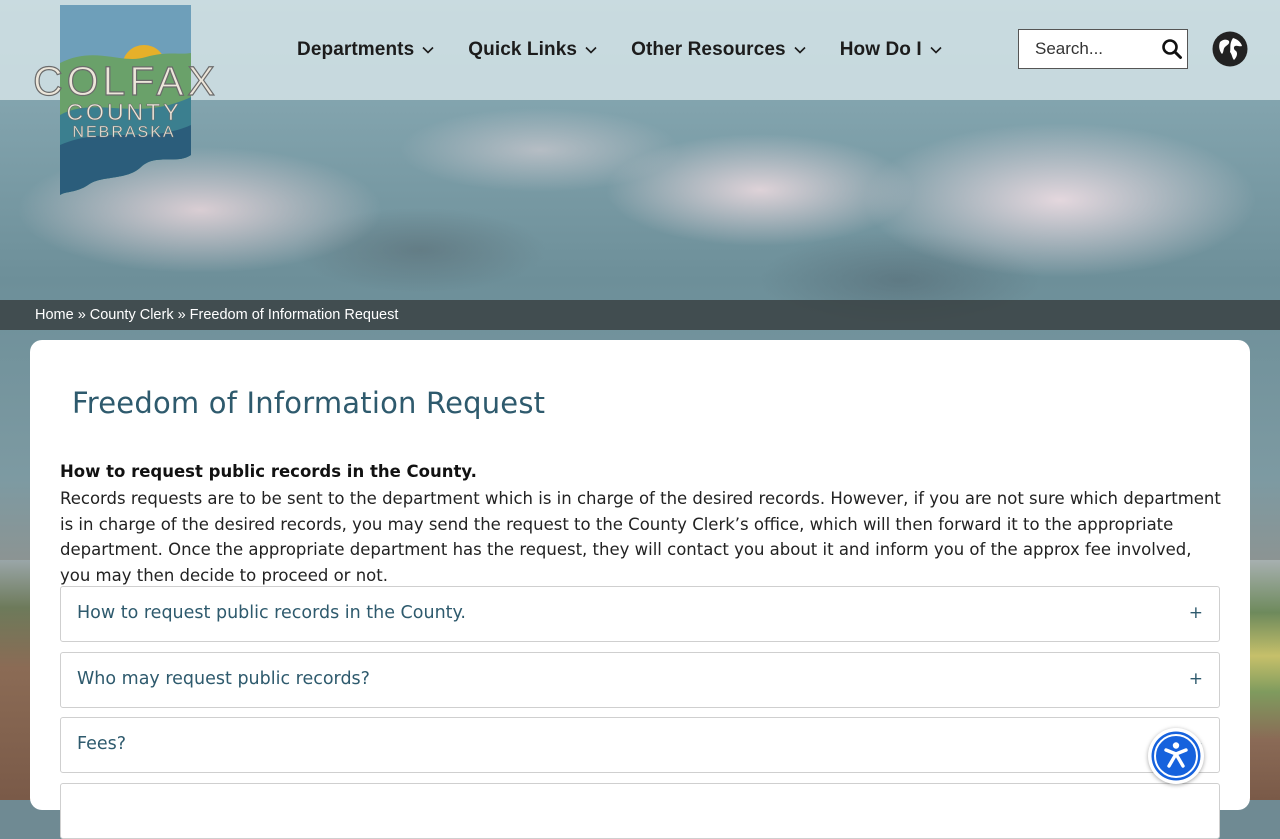  What do you see at coordinates (102, 744) in the screenshot?
I see `accordion-title: Fees?` at bounding box center [102, 744].